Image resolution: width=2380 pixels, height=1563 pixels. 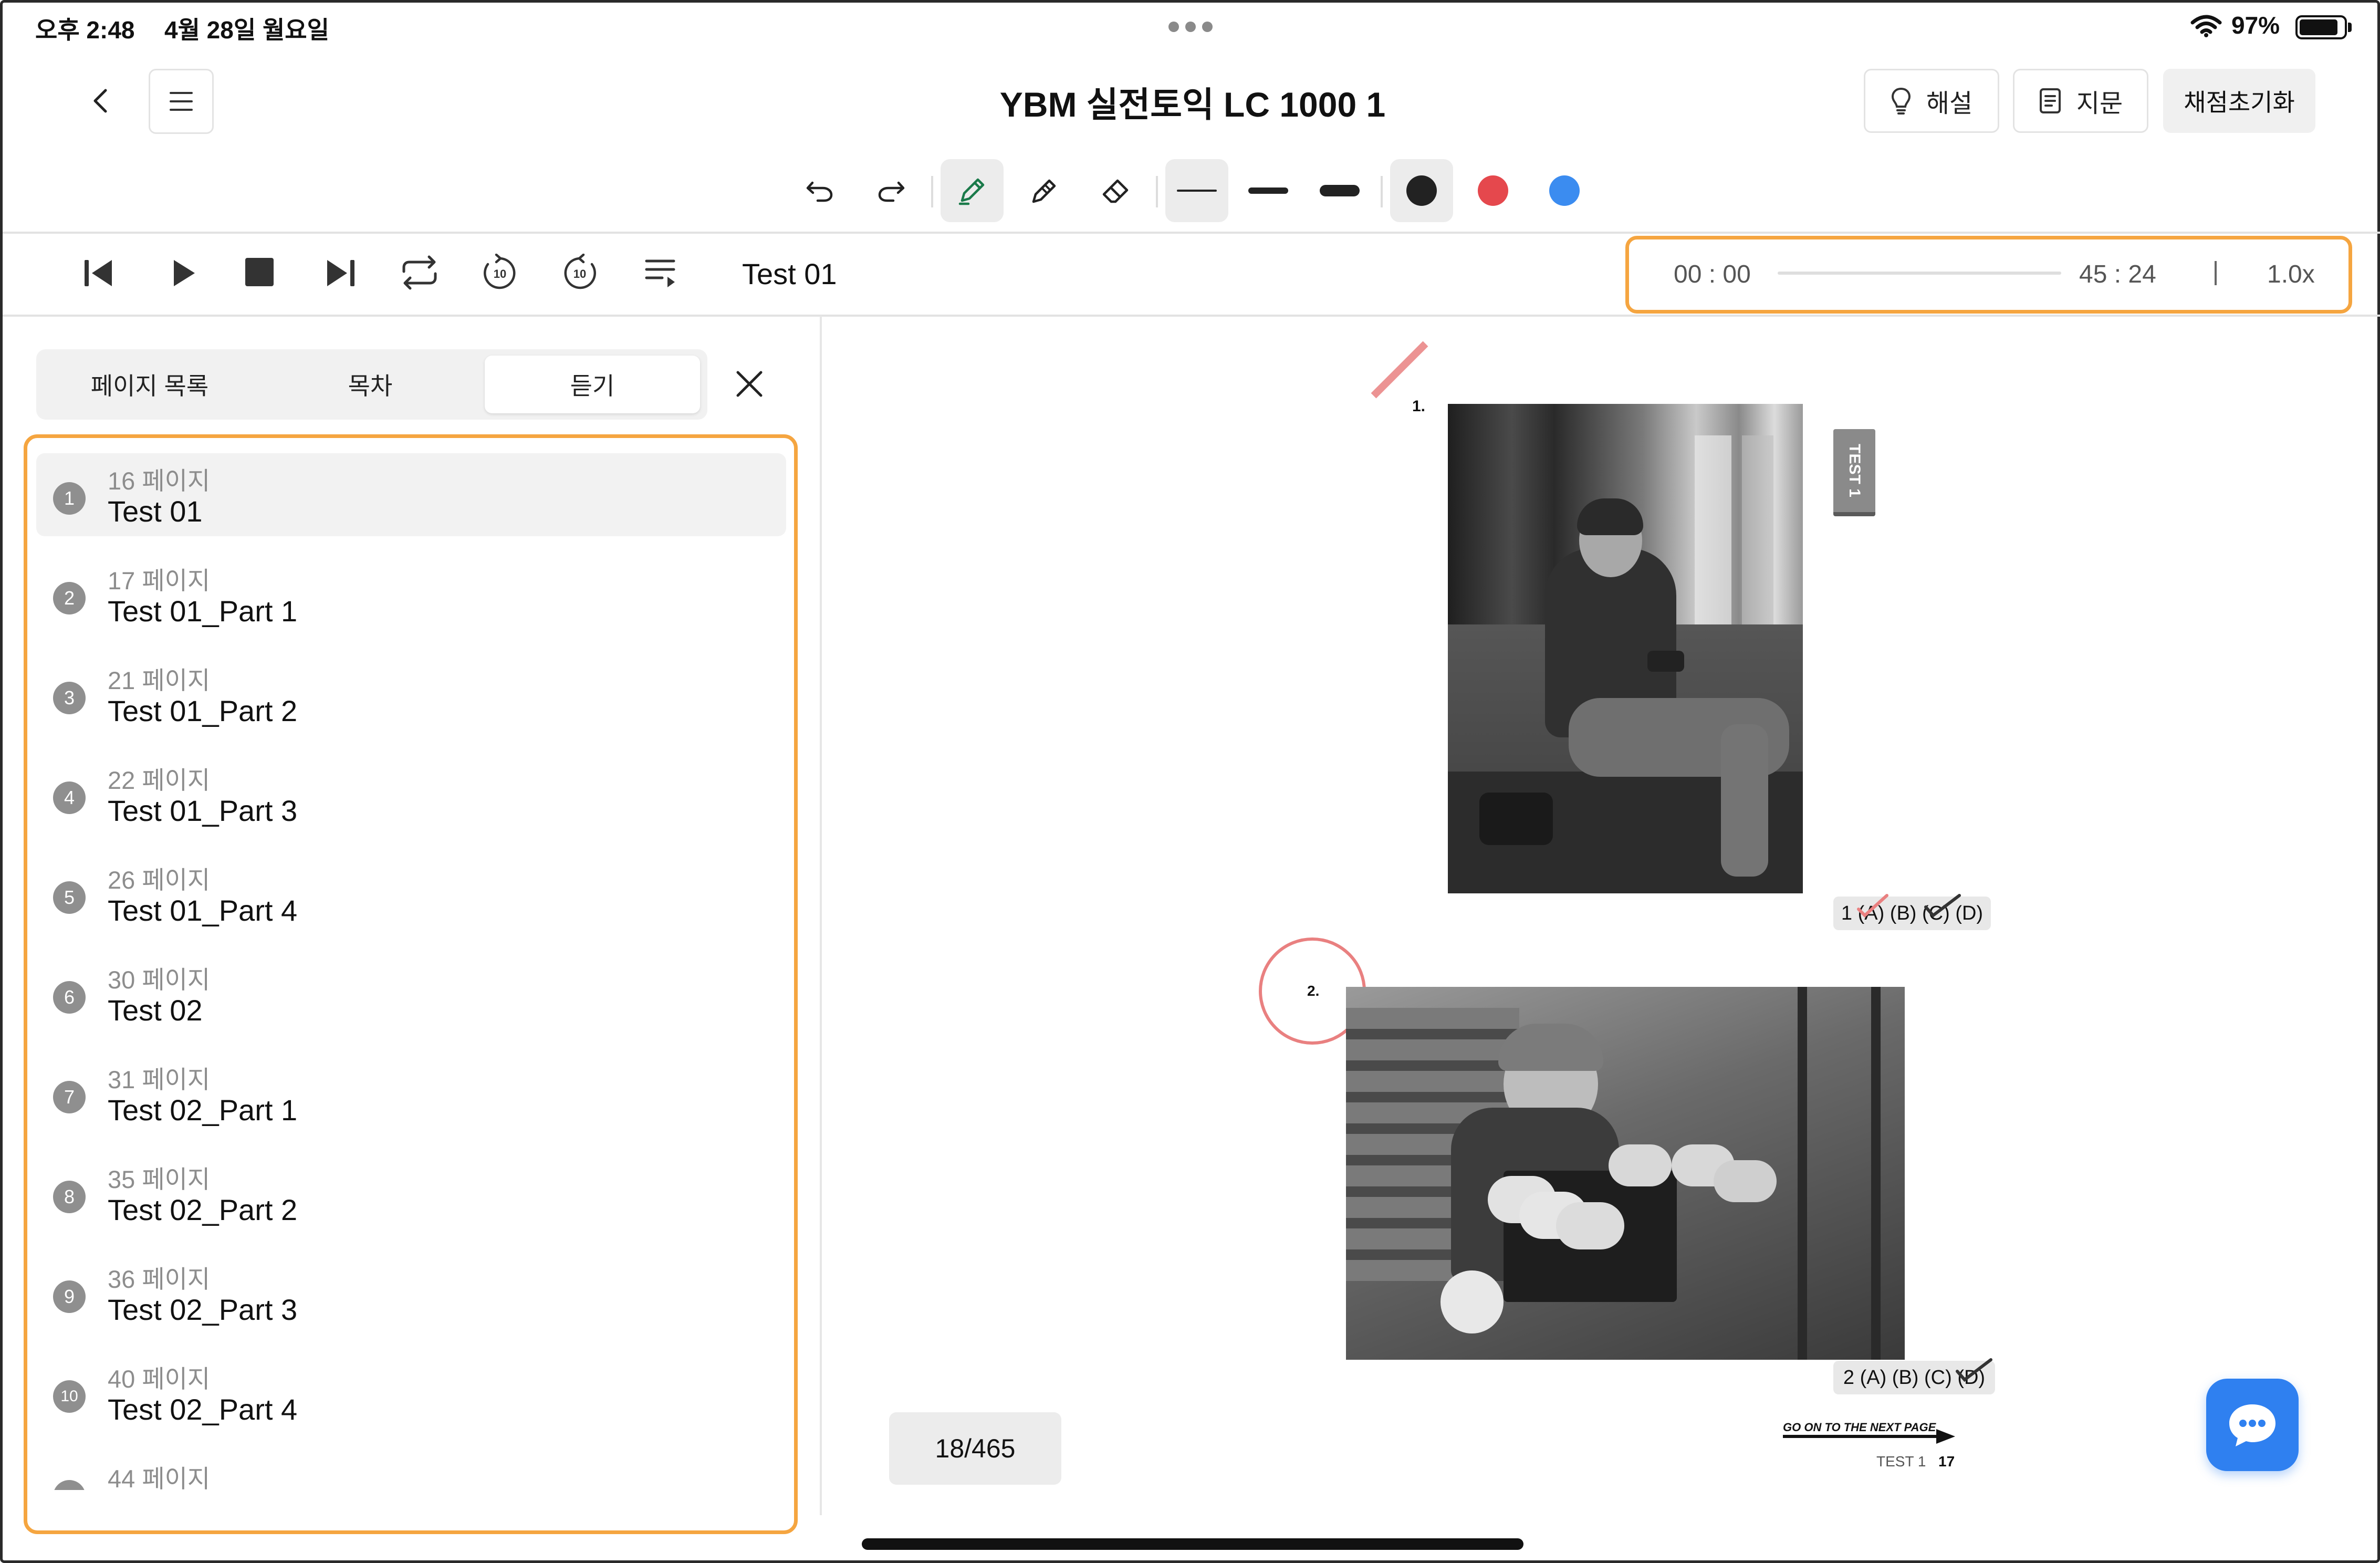 What do you see at coordinates (159, 680) in the screenshot?
I see `toc-item-page: 21 페이지` at bounding box center [159, 680].